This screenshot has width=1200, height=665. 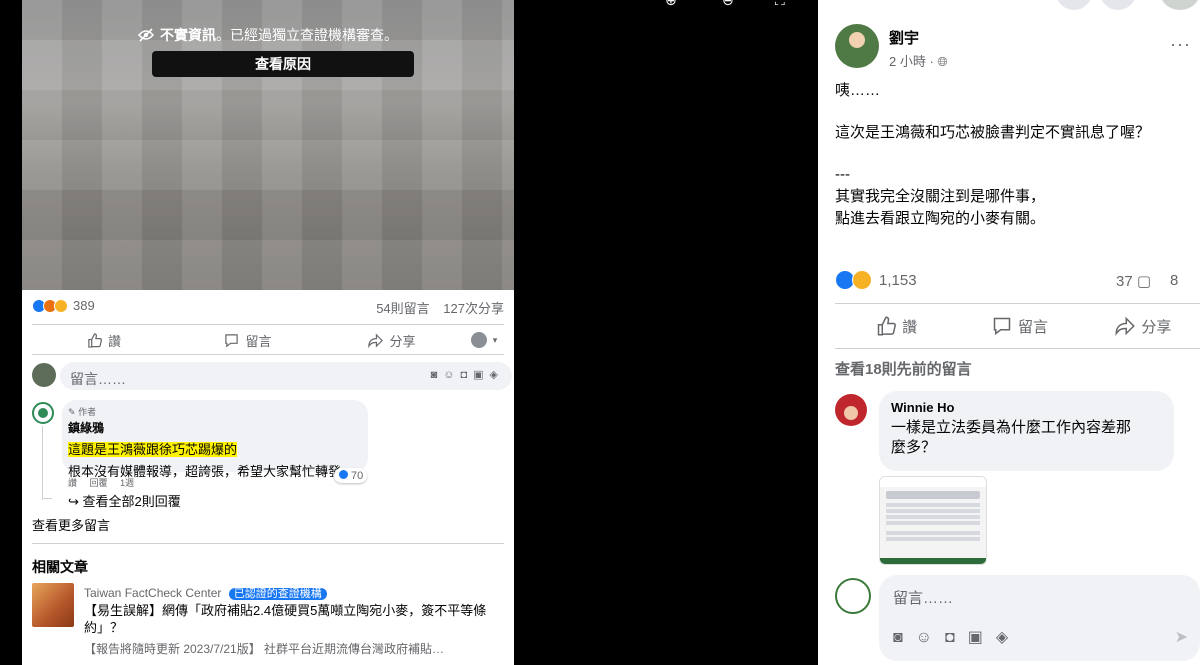 I want to click on comment-author: Winnie Ho, so click(x=1026, y=407).